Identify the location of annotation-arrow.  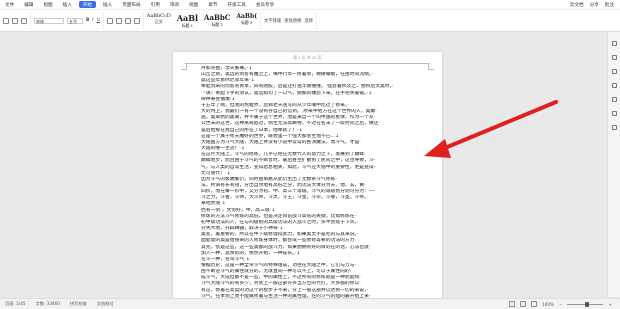
(491, 129).